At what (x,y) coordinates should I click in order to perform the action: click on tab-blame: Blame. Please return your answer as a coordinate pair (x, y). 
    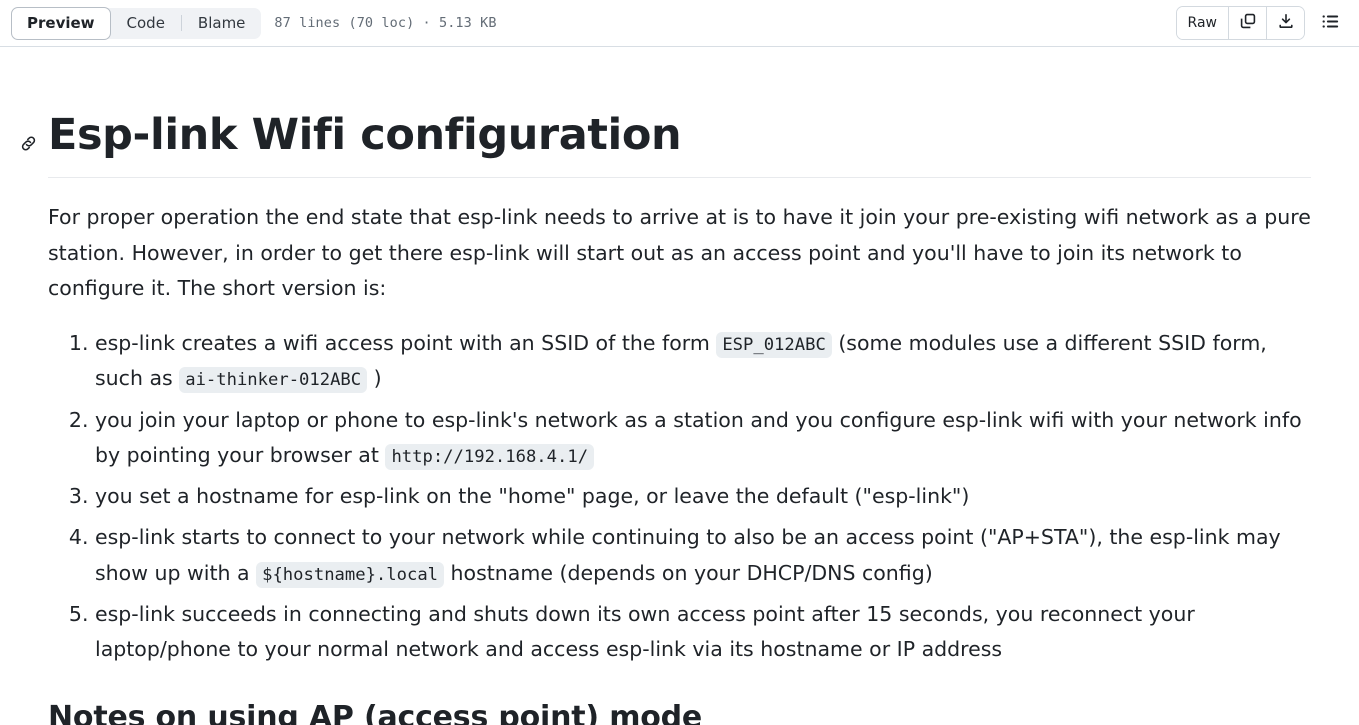
    Looking at the image, I should click on (222, 23).